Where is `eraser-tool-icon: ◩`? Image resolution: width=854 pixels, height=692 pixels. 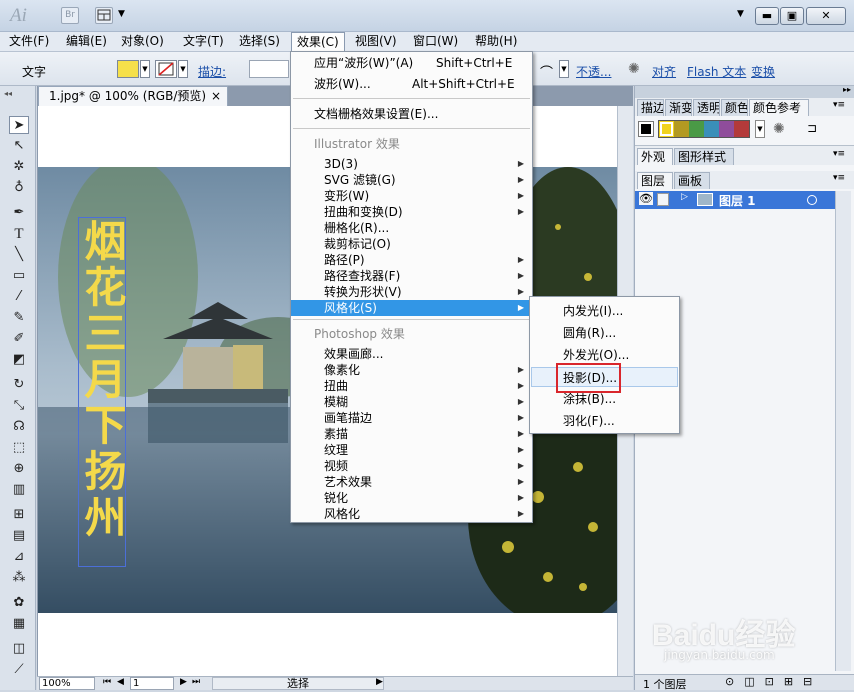
eraser-tool-icon: ◩ is located at coordinates (19, 360).